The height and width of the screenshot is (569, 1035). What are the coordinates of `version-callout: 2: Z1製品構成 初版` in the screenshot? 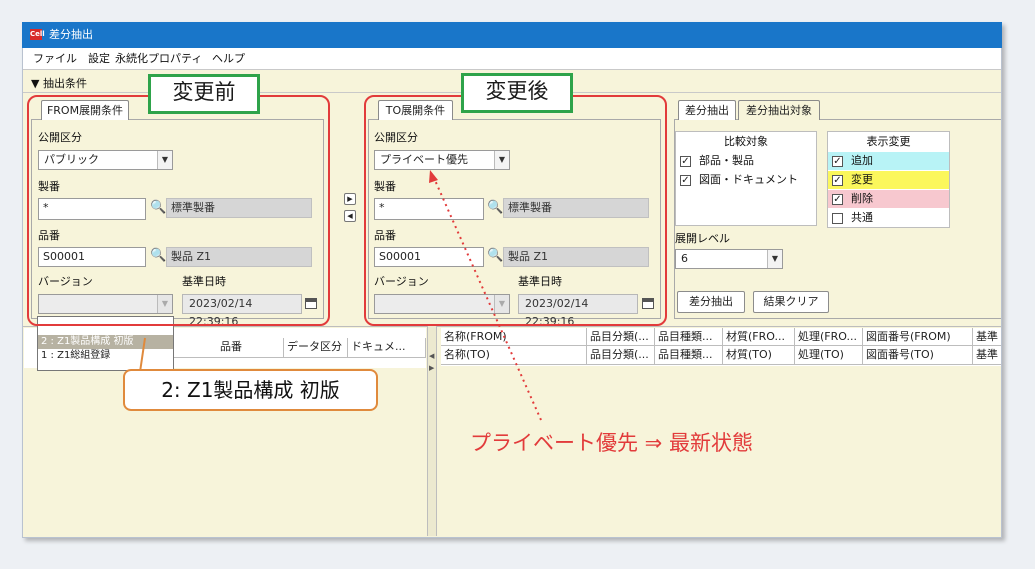 It's located at (250, 390).